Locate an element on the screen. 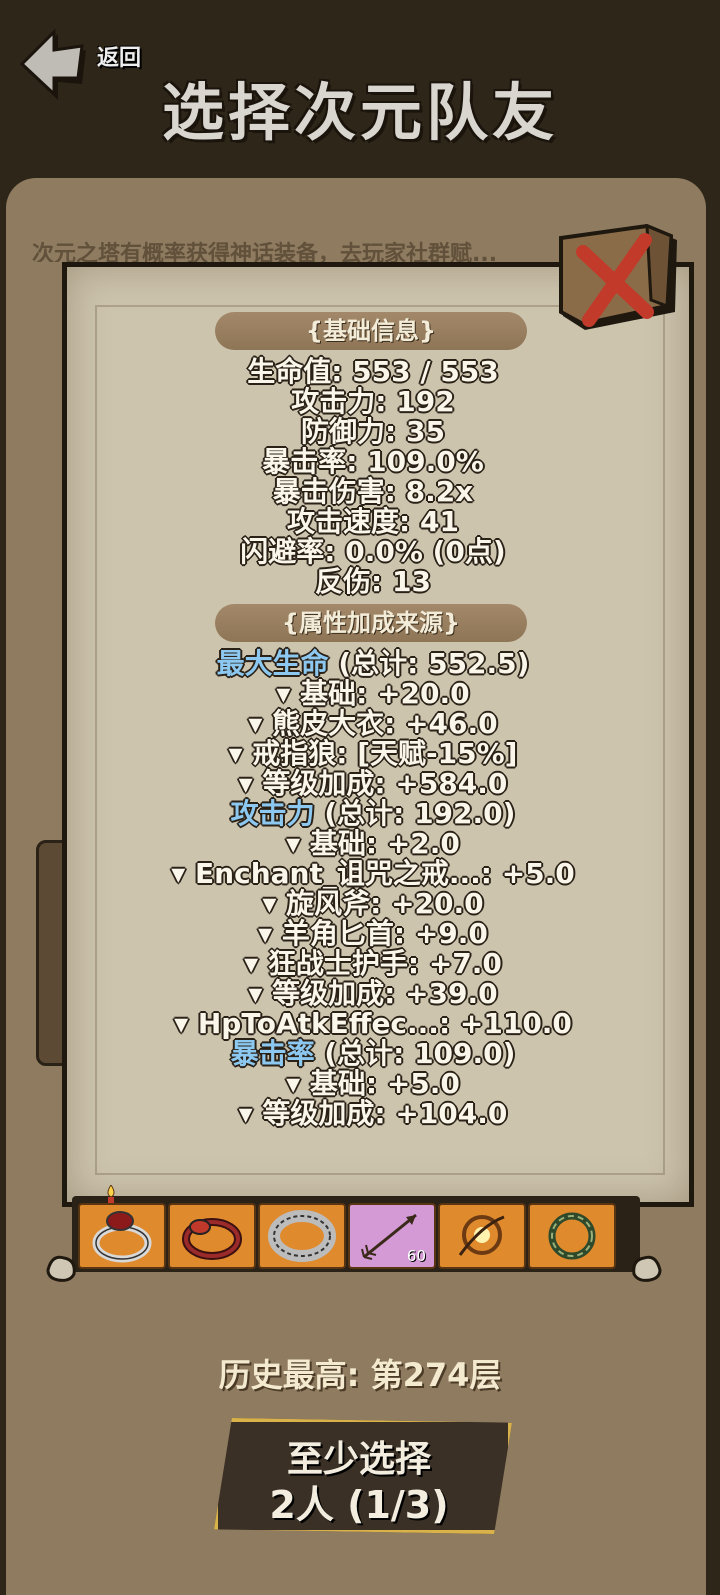 The width and height of the screenshot is (720, 1595). source-item: ▾ 狂战士护手: +7.0 is located at coordinates (373, 963).